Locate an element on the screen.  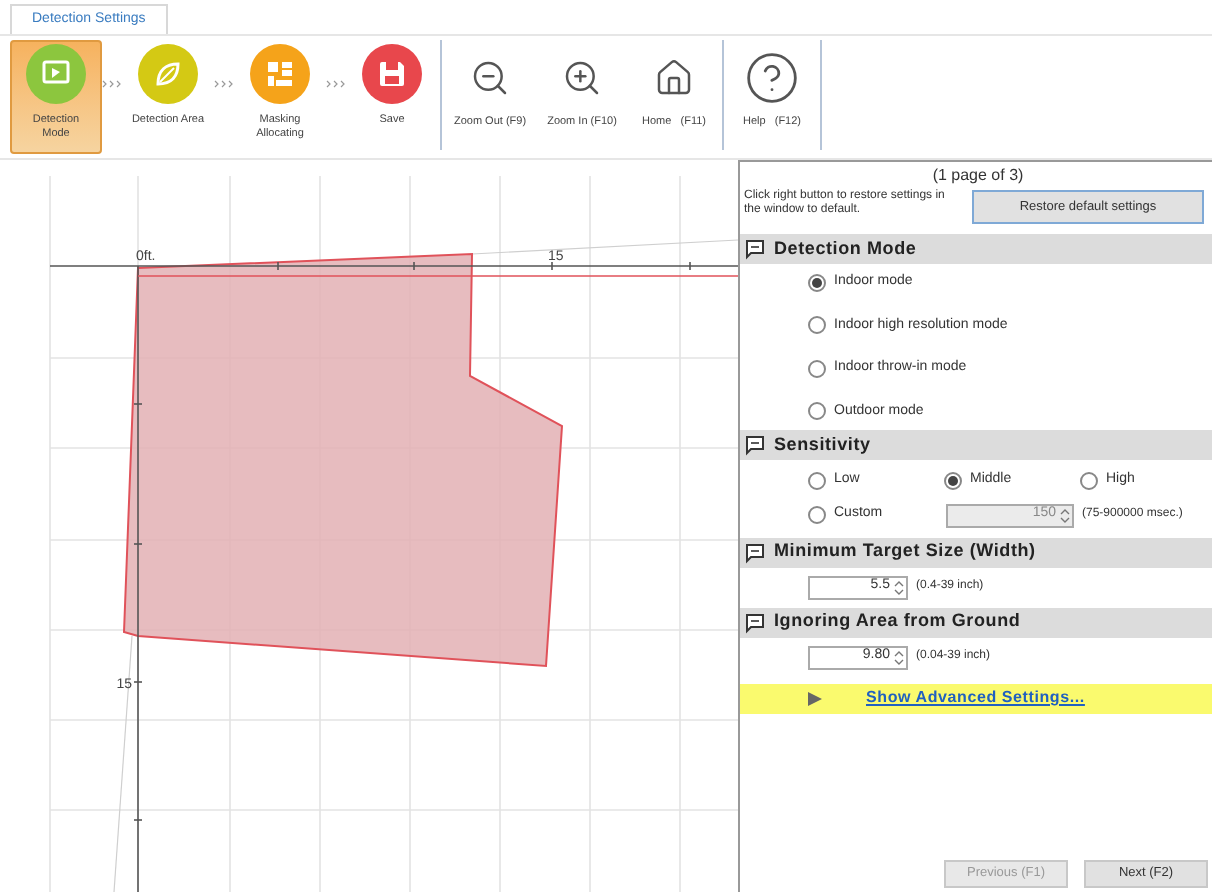
page-indicator: (1 page of 3) is located at coordinates (978, 176).